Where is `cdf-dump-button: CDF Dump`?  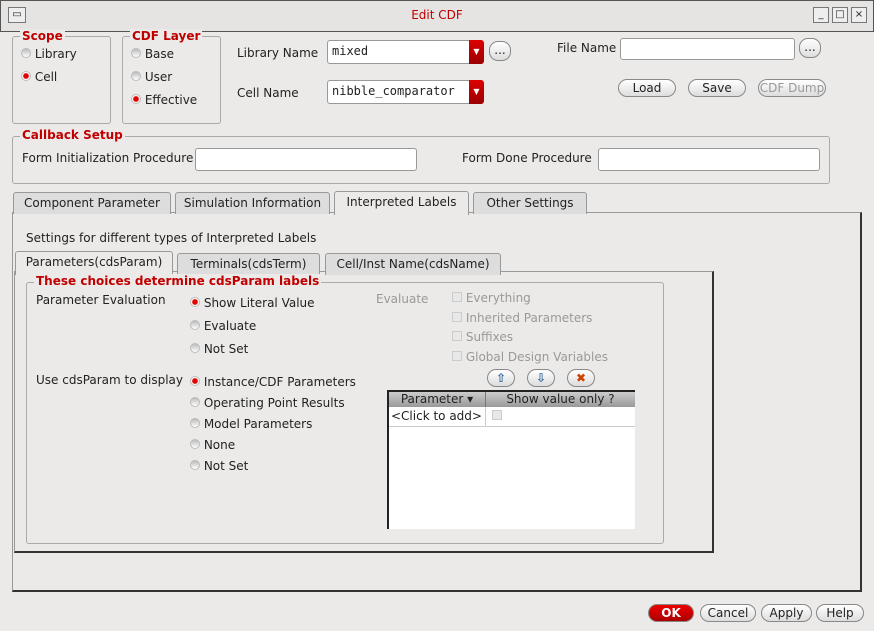
cdf-dump-button: CDF Dump is located at coordinates (792, 88).